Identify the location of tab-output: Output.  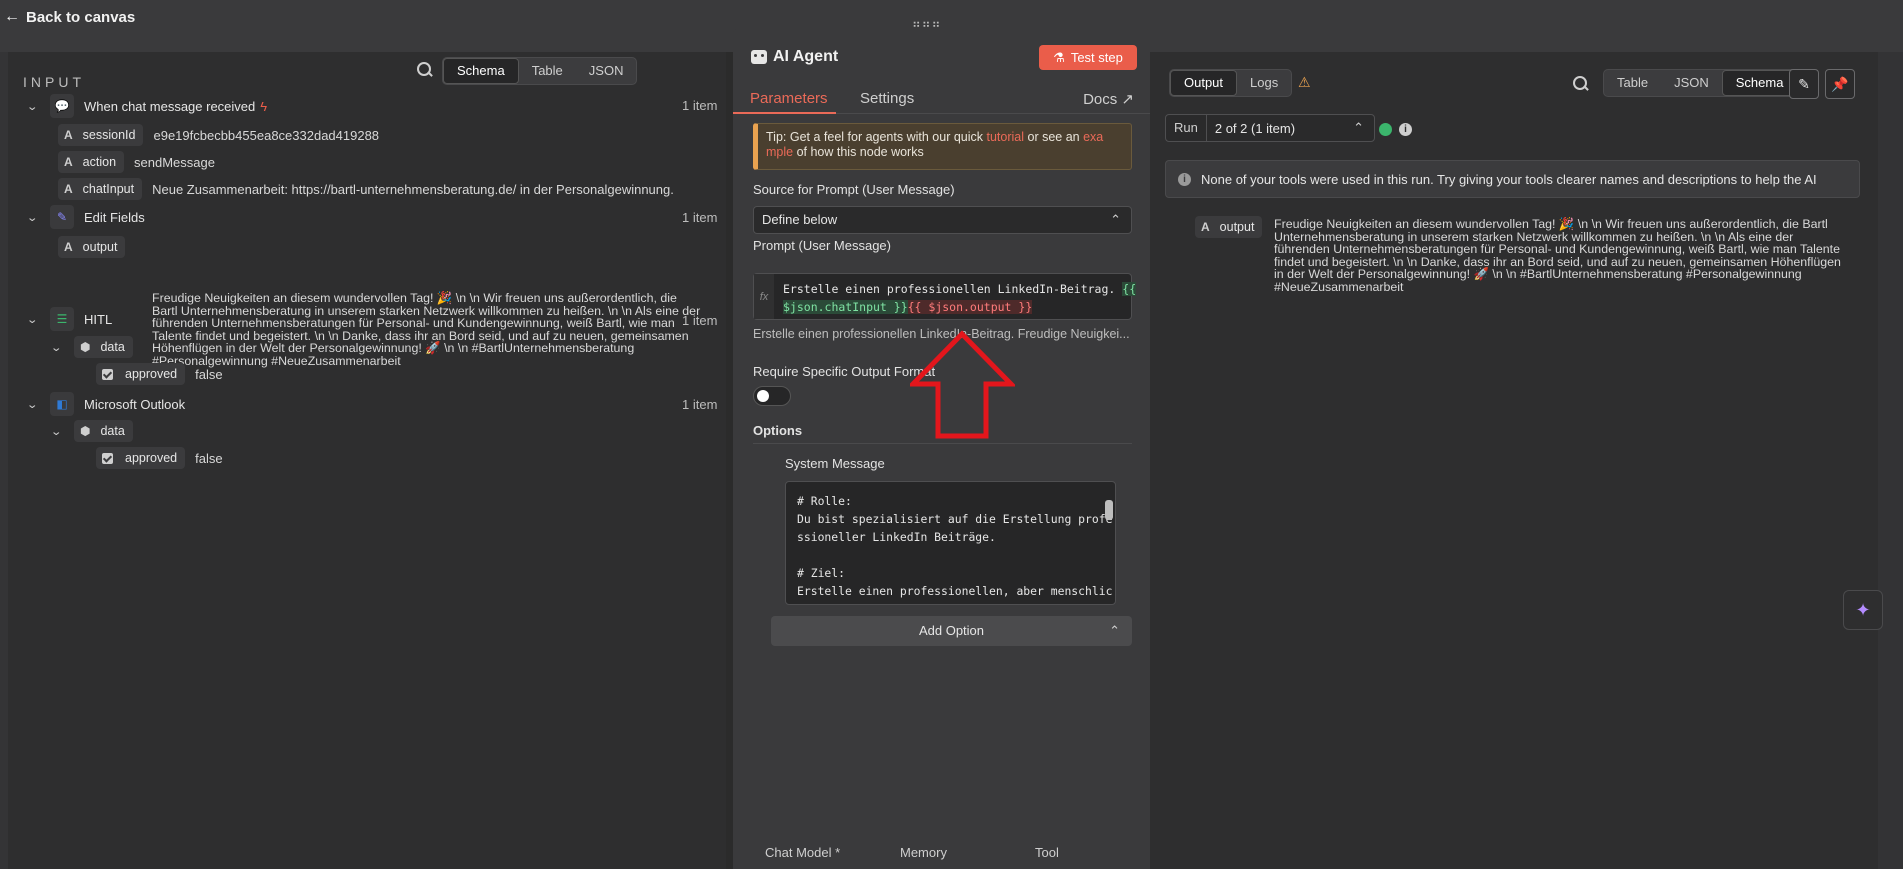
(1203, 83).